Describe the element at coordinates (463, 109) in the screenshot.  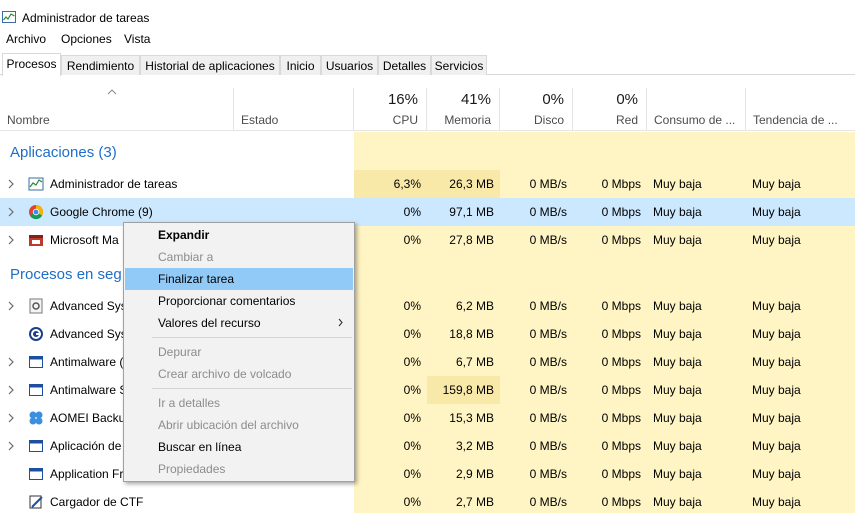
I see `column-memoria: 41% Memoria` at that location.